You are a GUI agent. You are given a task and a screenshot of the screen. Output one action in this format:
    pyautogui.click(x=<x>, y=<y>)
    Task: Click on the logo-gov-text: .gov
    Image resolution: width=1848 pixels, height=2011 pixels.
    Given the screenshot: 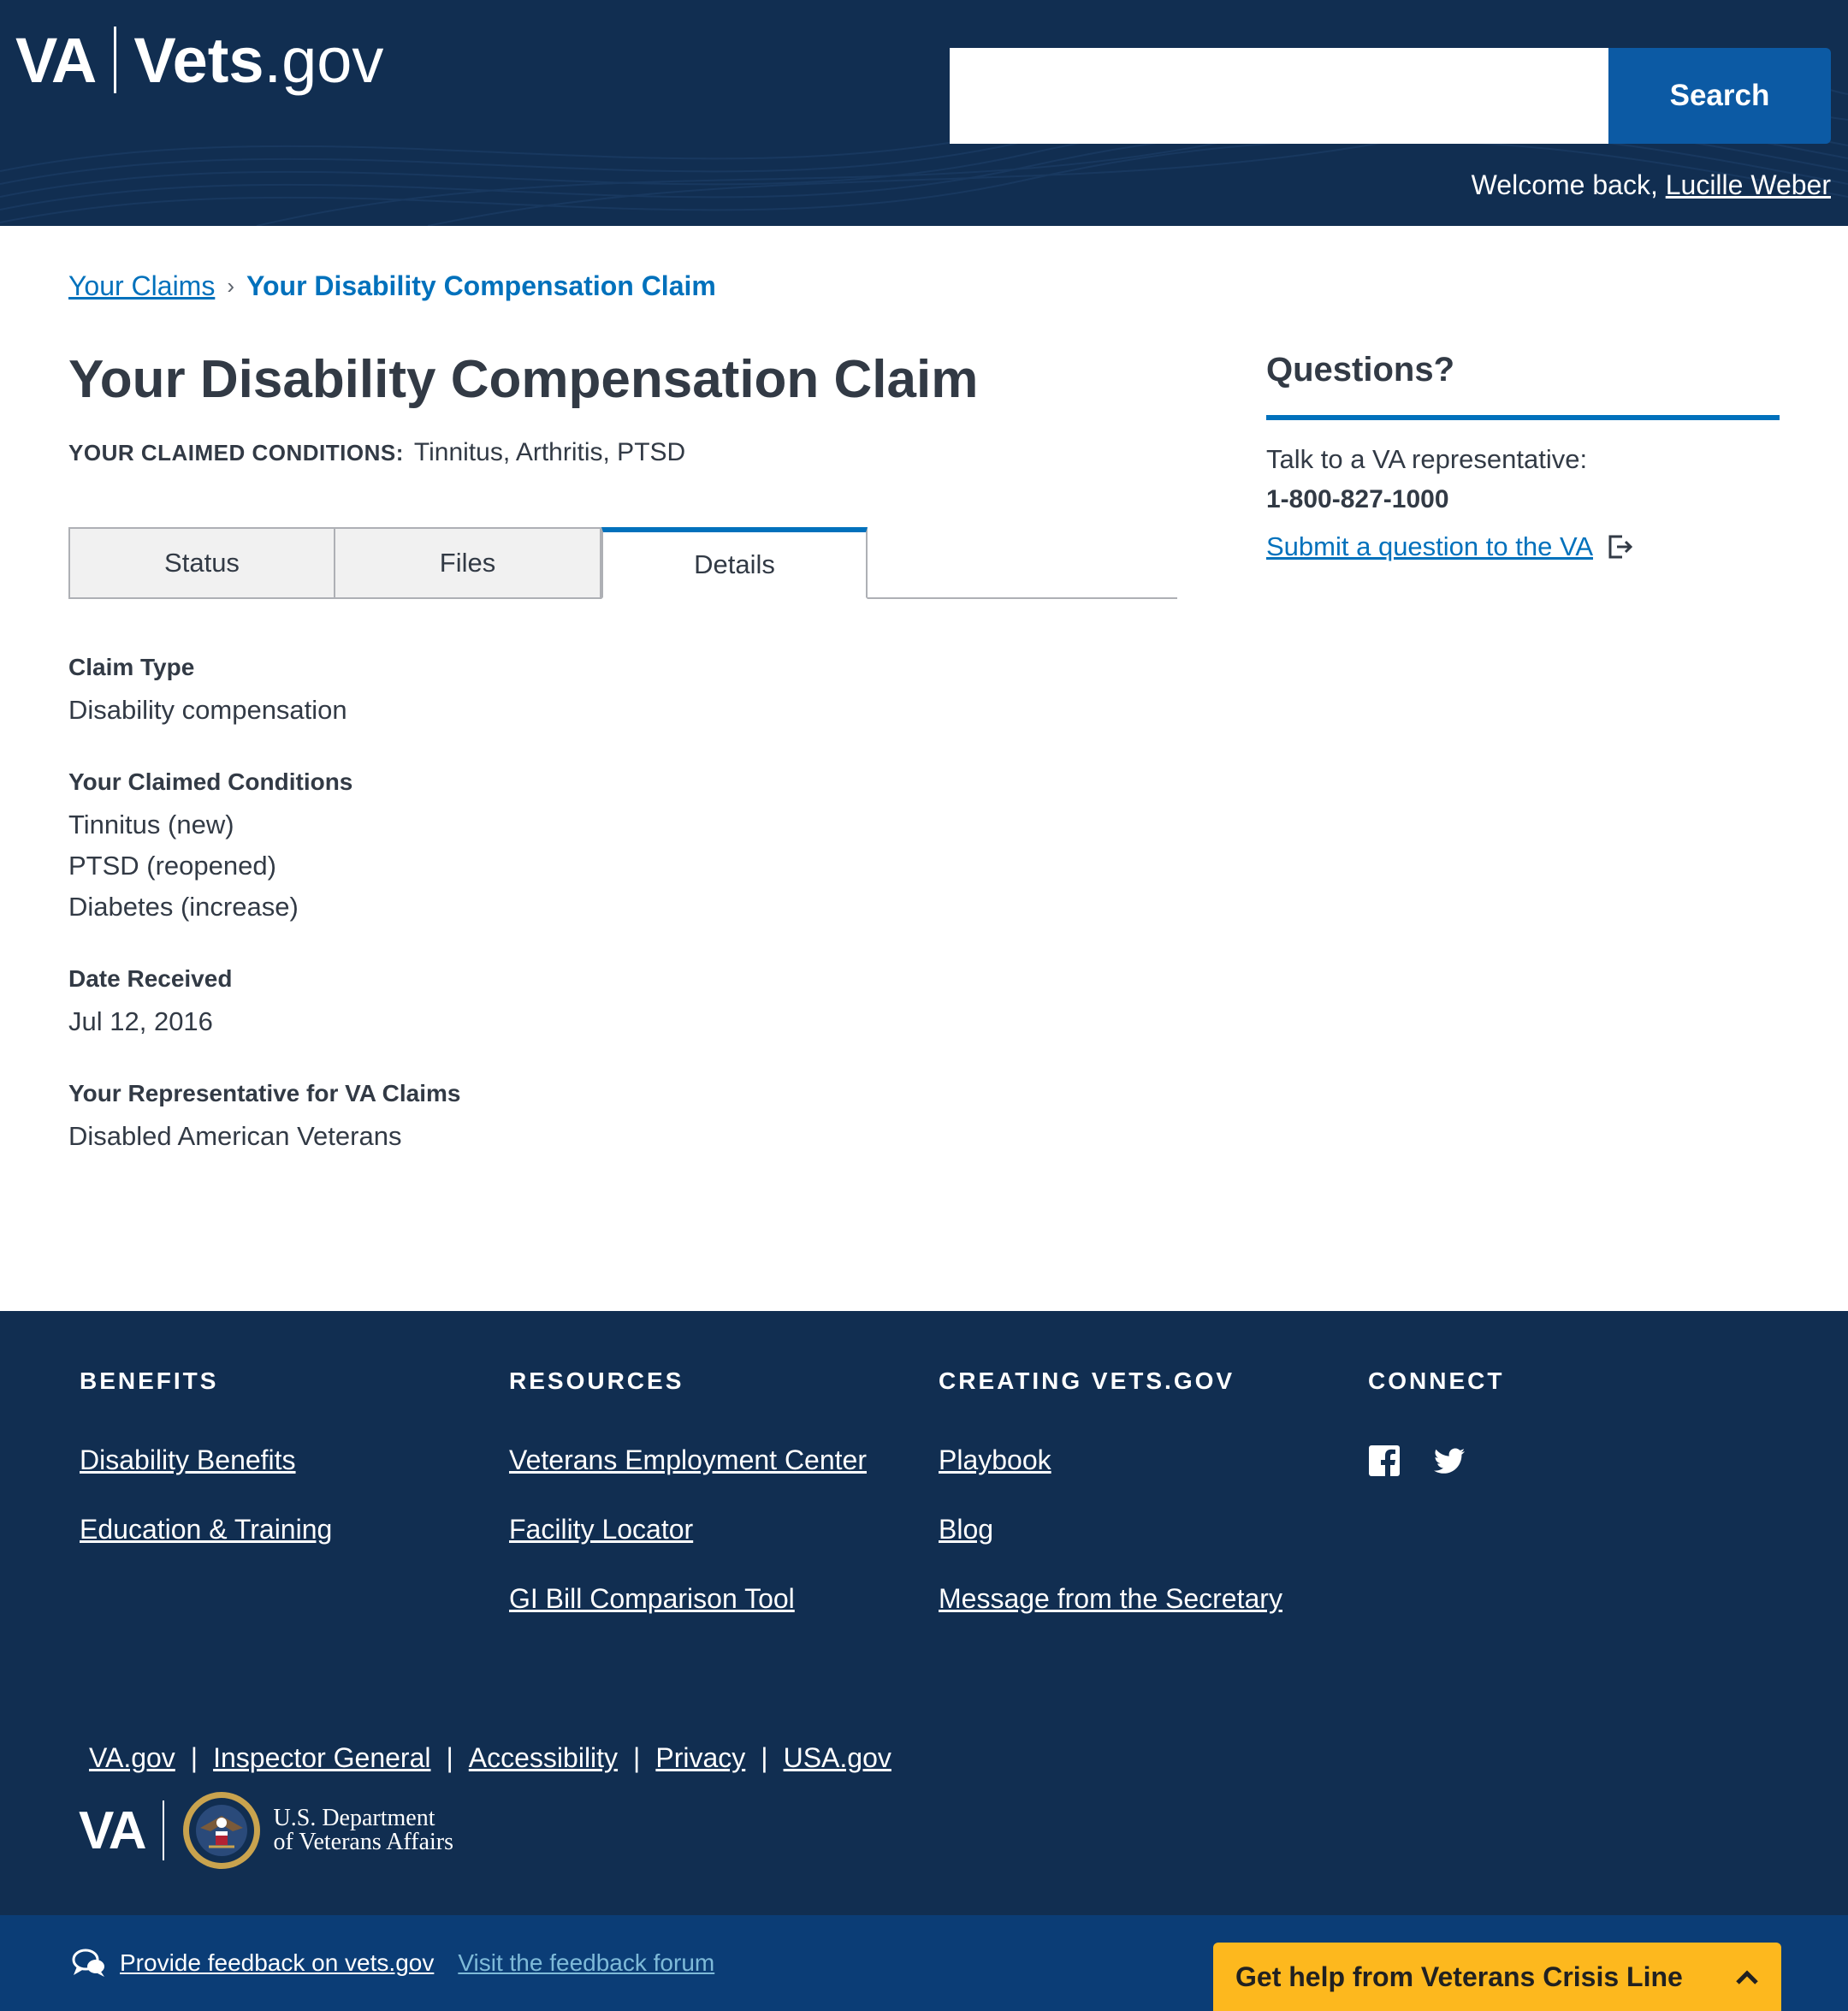 What is the action you would take?
    pyautogui.click(x=324, y=60)
    